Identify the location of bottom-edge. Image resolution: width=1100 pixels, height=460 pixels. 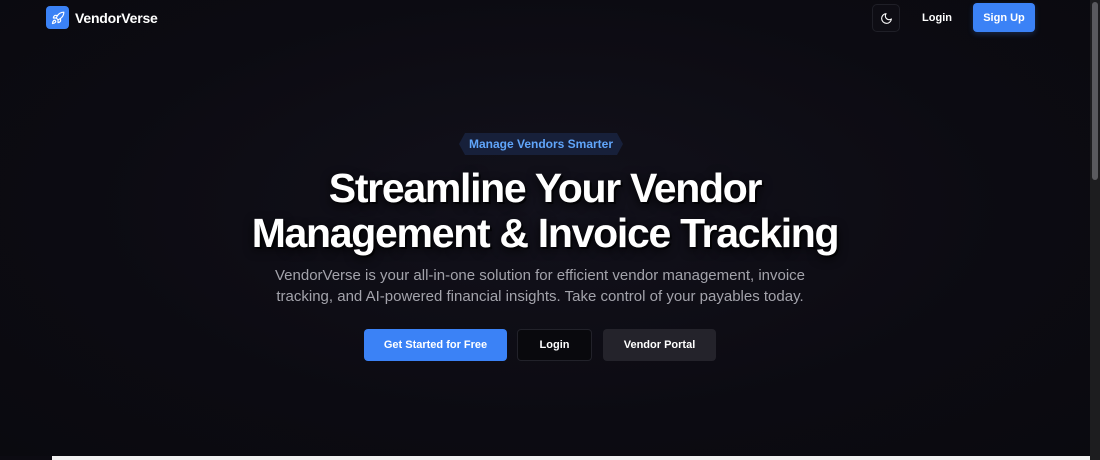
(545, 458).